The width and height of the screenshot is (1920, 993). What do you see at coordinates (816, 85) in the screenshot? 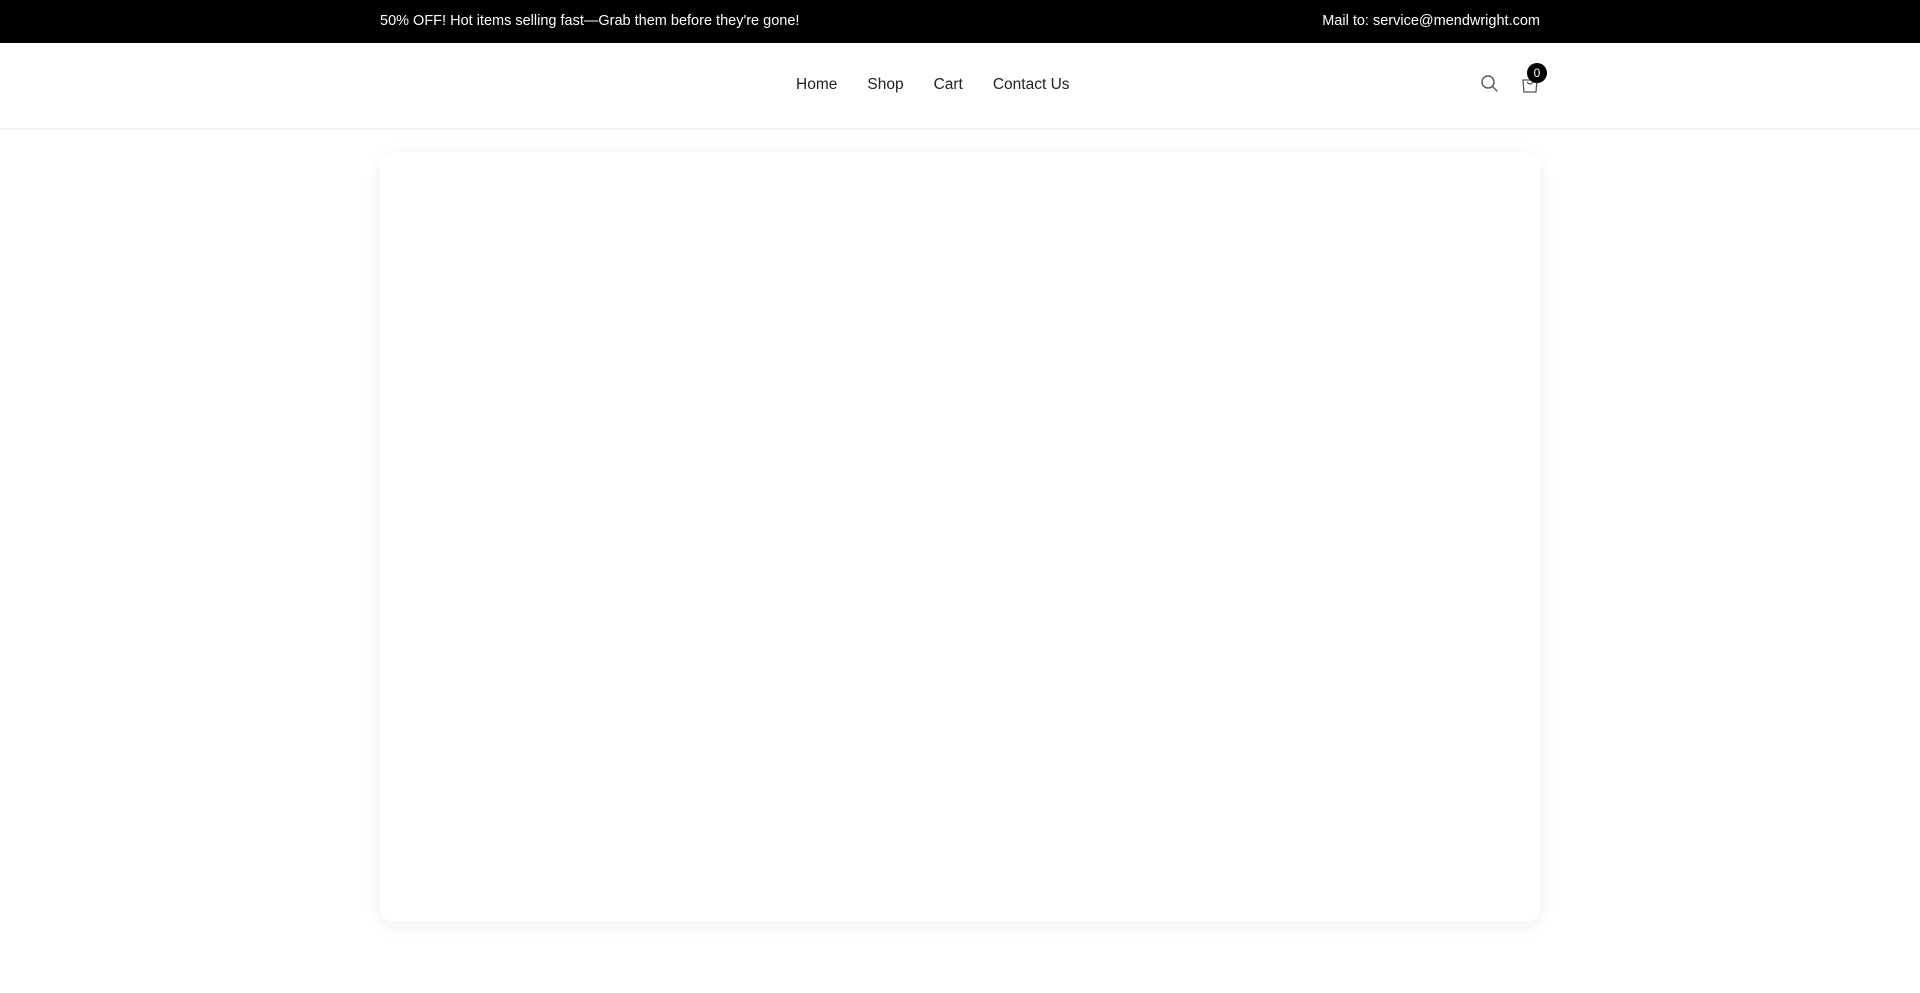
I see `nav-item-home: Home` at bounding box center [816, 85].